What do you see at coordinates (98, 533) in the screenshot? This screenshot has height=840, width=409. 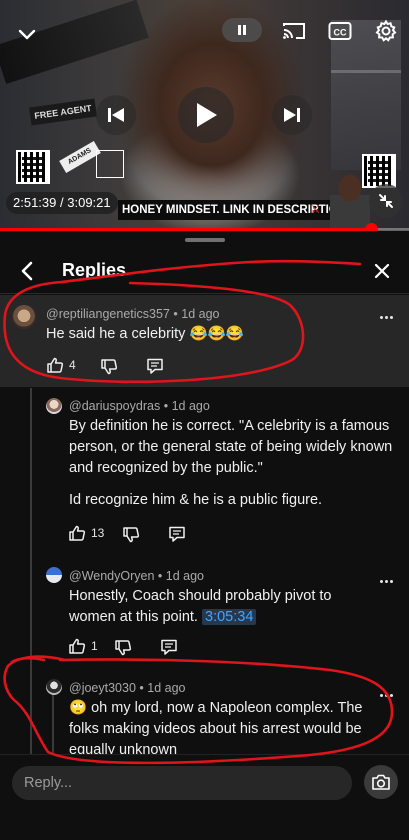 I see `like-count: 13` at bounding box center [98, 533].